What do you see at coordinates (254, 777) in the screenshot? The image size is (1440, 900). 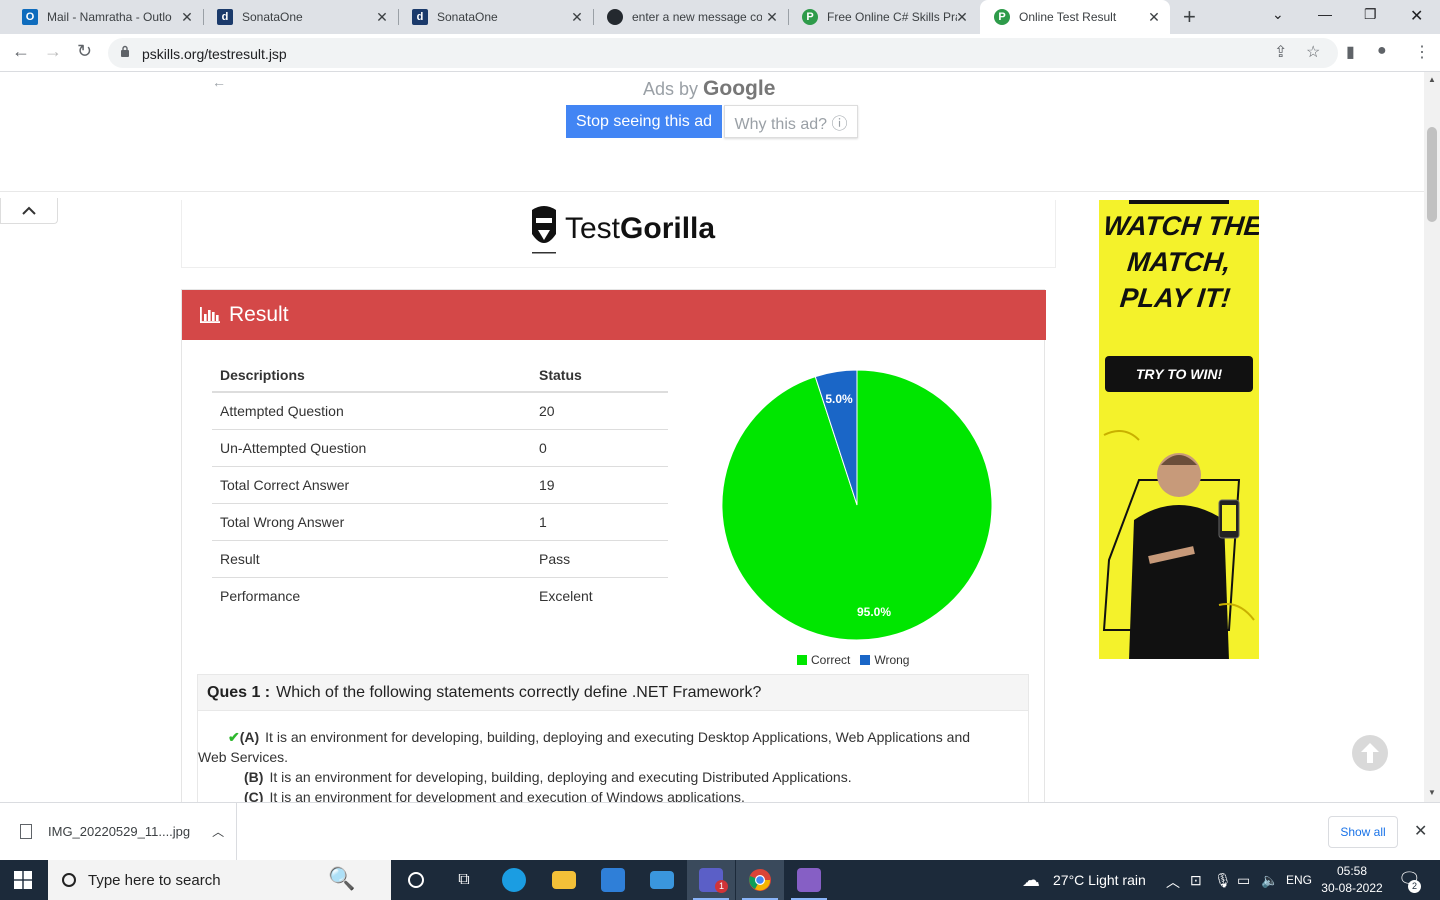 I see `option-key: (B)` at bounding box center [254, 777].